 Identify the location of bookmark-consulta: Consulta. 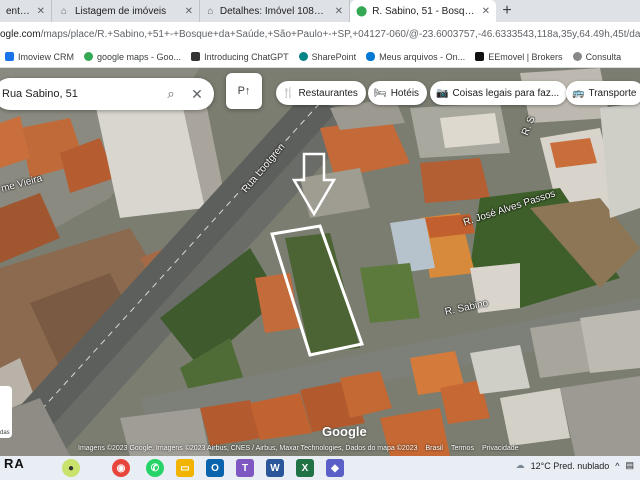
(597, 57).